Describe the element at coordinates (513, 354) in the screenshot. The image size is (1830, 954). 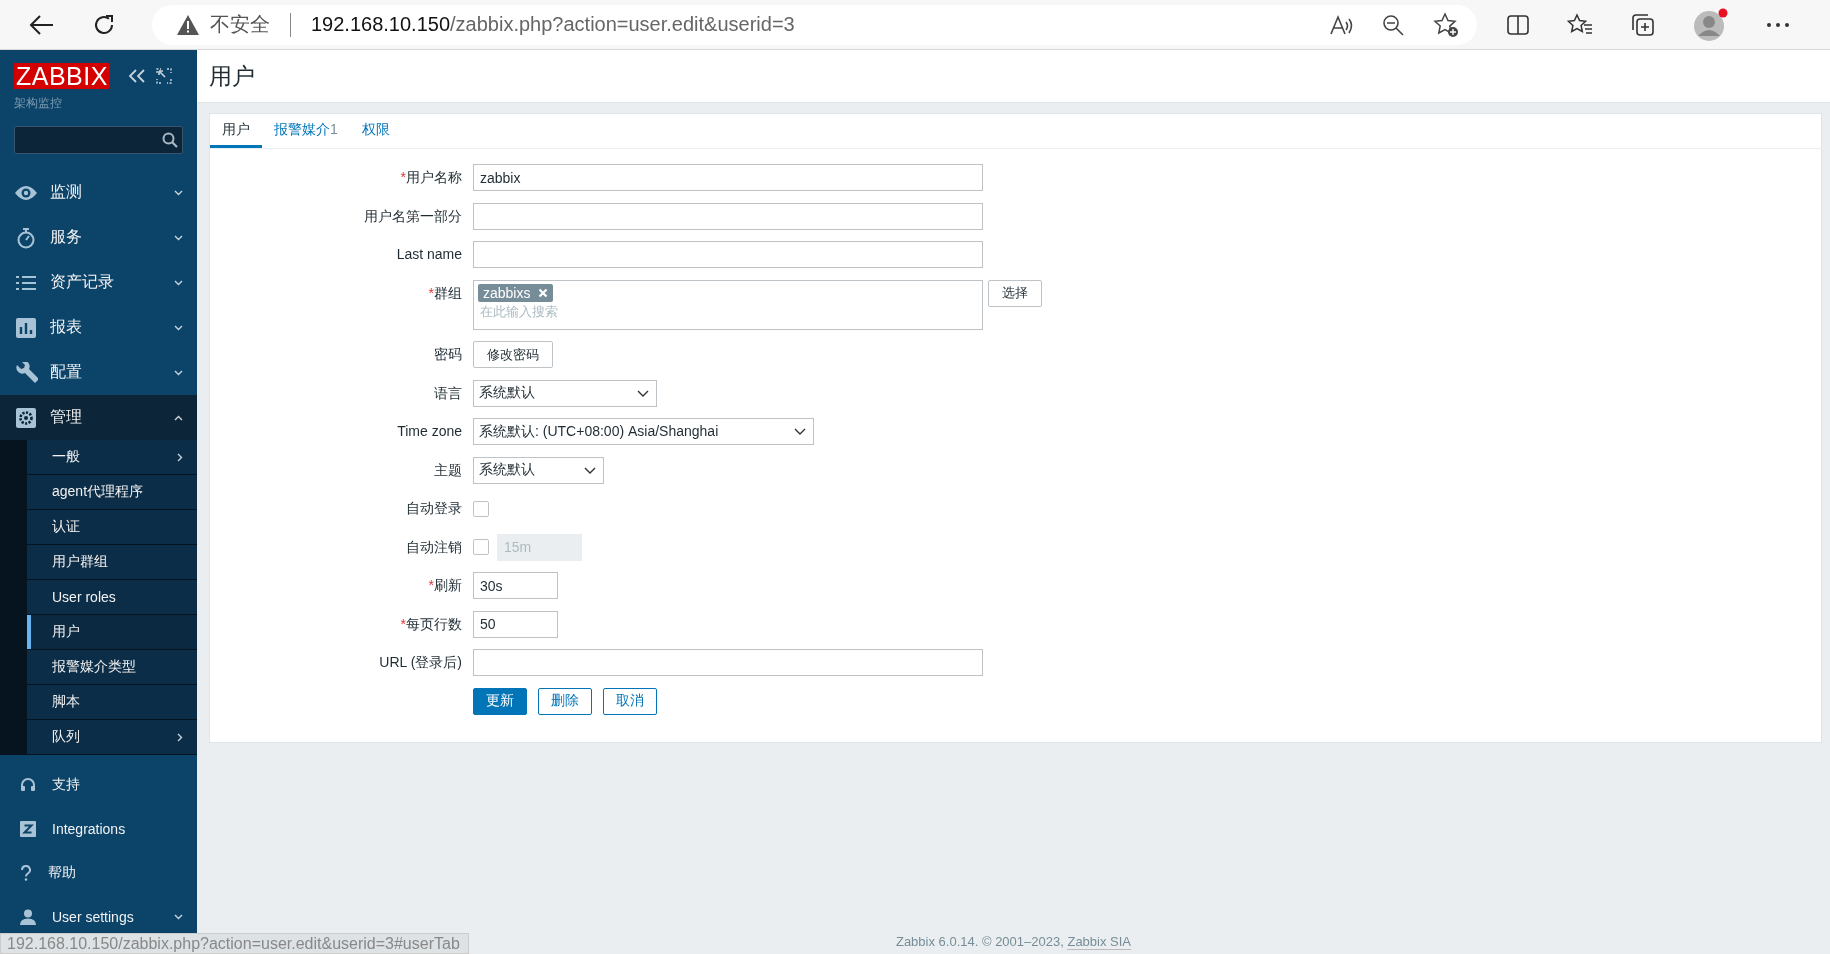
I see `change-password-button: 修改密码` at that location.